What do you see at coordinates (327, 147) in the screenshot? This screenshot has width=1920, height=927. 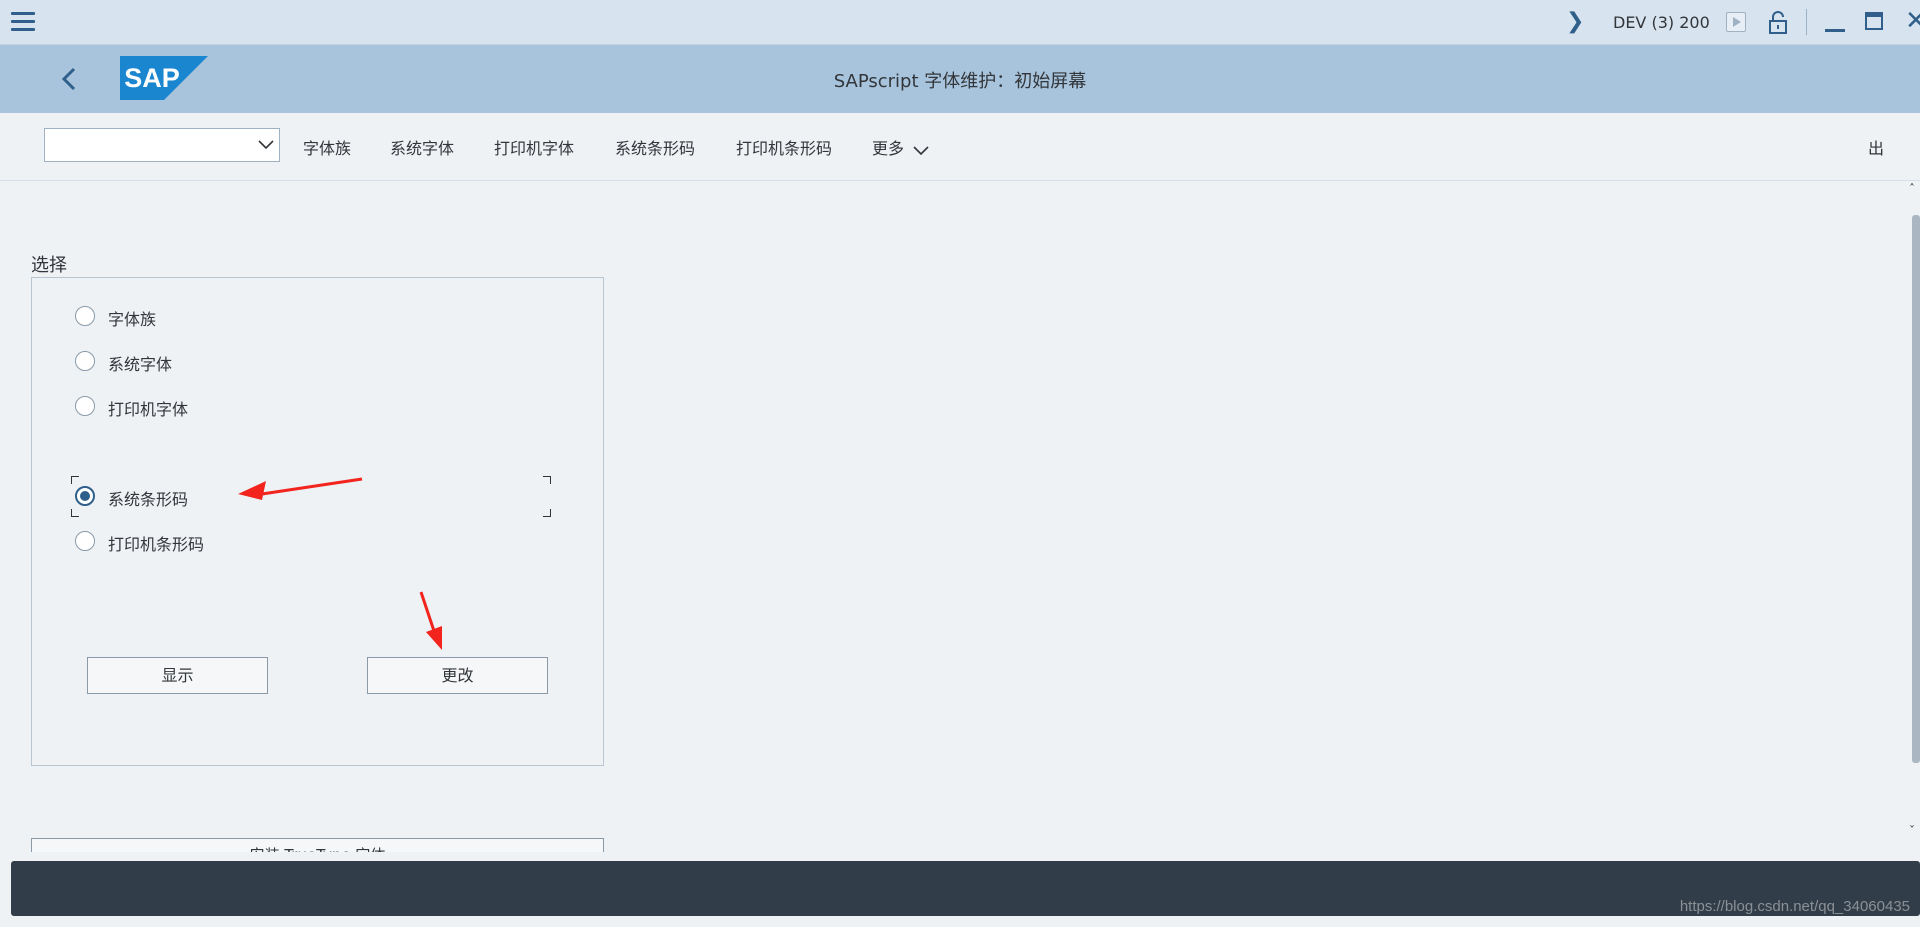 I see `toolbar-font-family-button: 字体族` at bounding box center [327, 147].